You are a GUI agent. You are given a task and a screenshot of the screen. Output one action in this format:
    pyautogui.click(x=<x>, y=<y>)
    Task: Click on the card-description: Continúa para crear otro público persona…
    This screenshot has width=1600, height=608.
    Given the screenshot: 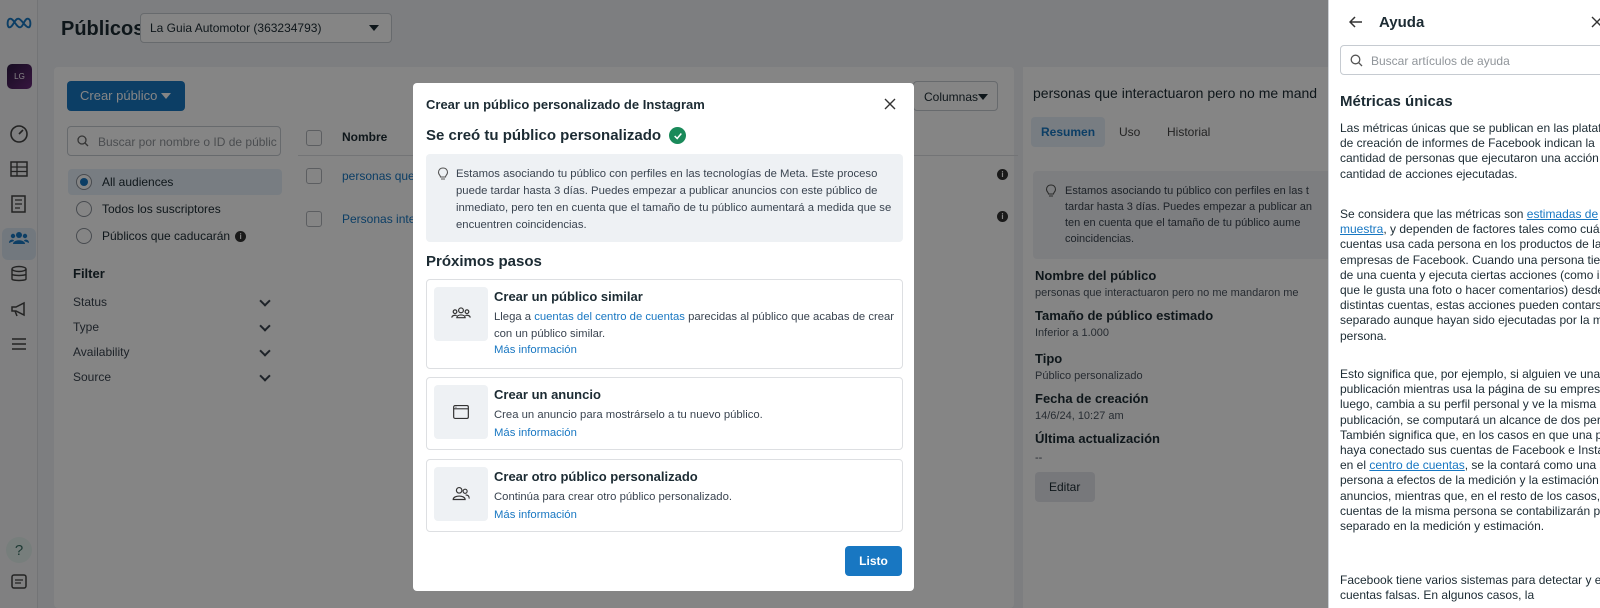 What is the action you would take?
    pyautogui.click(x=613, y=497)
    